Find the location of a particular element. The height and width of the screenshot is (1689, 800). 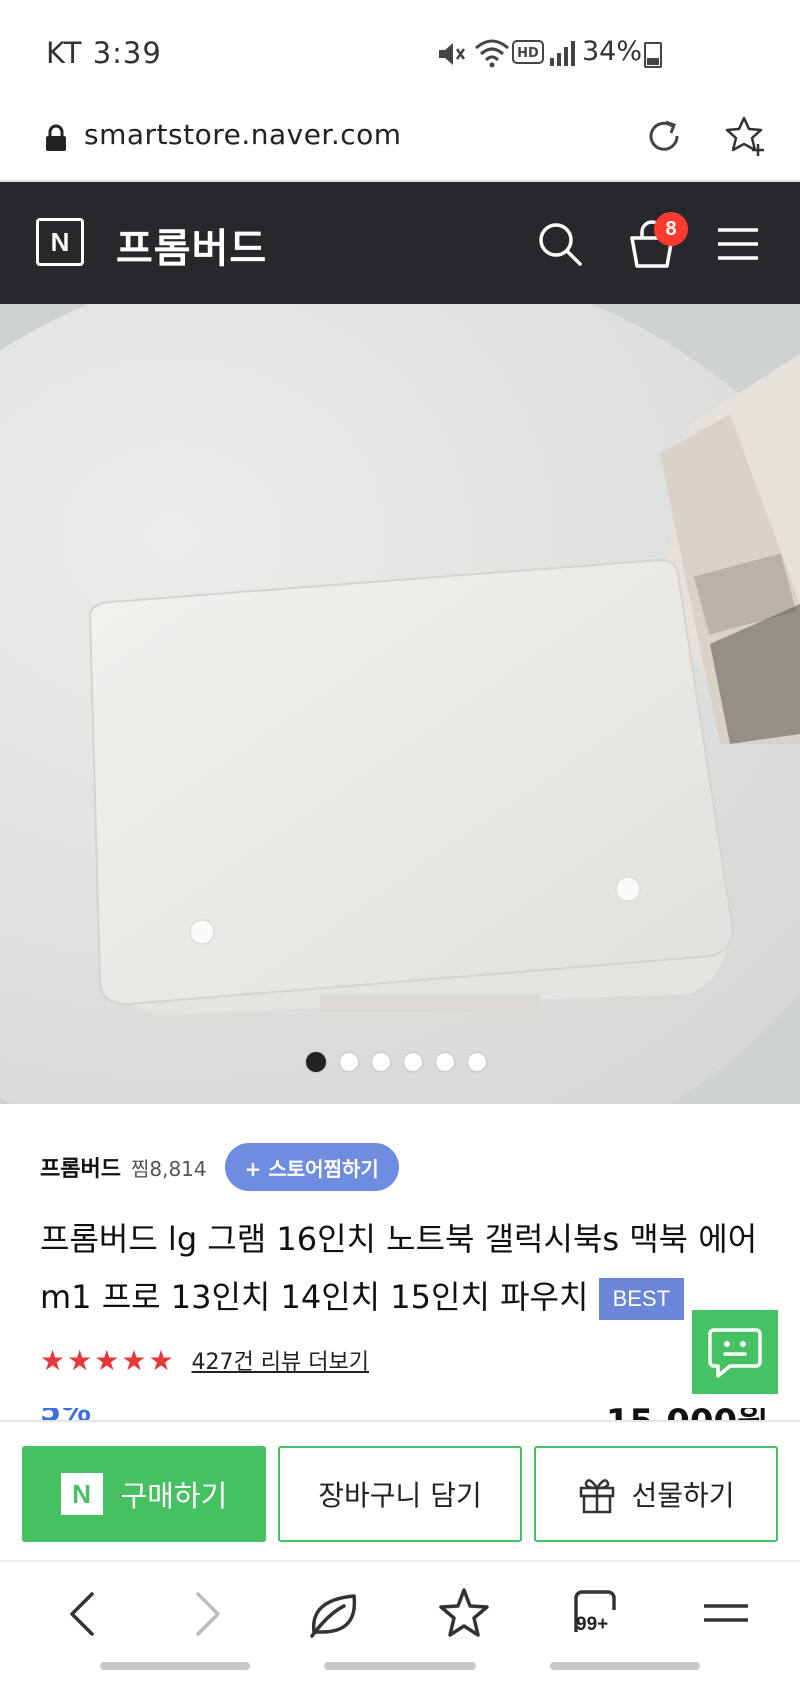

reload-icon is located at coordinates (664, 136).